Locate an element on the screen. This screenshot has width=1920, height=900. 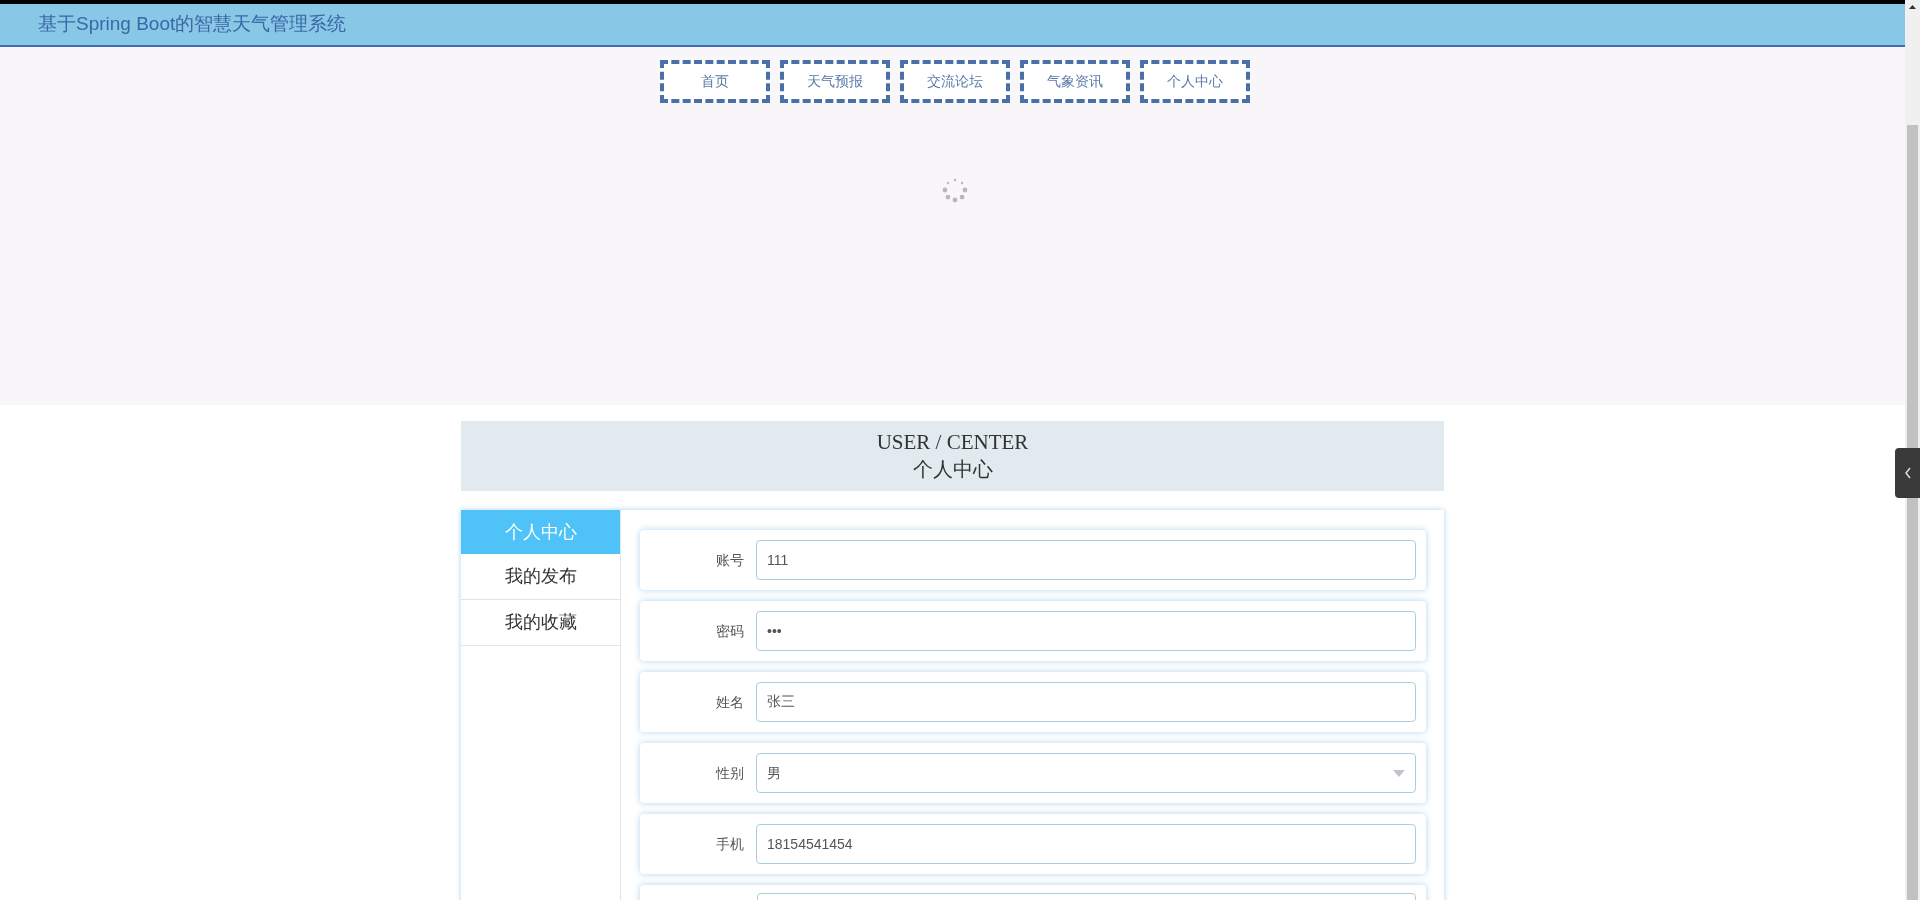
field-label: 姓名 is located at coordinates (730, 702).